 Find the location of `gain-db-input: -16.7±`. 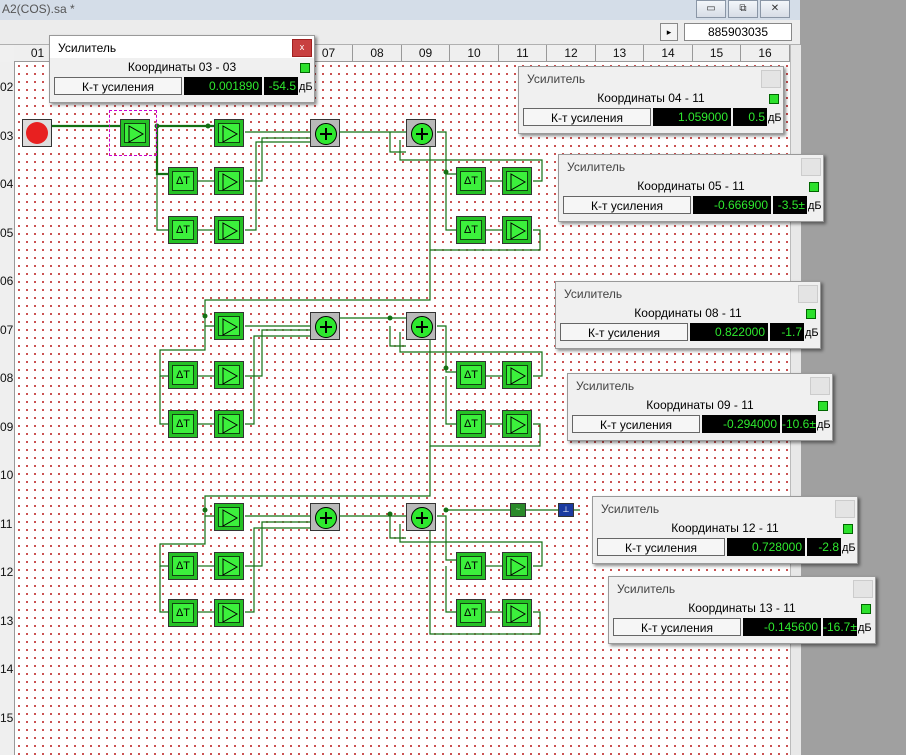

gain-db-input: -16.7± is located at coordinates (840, 627).